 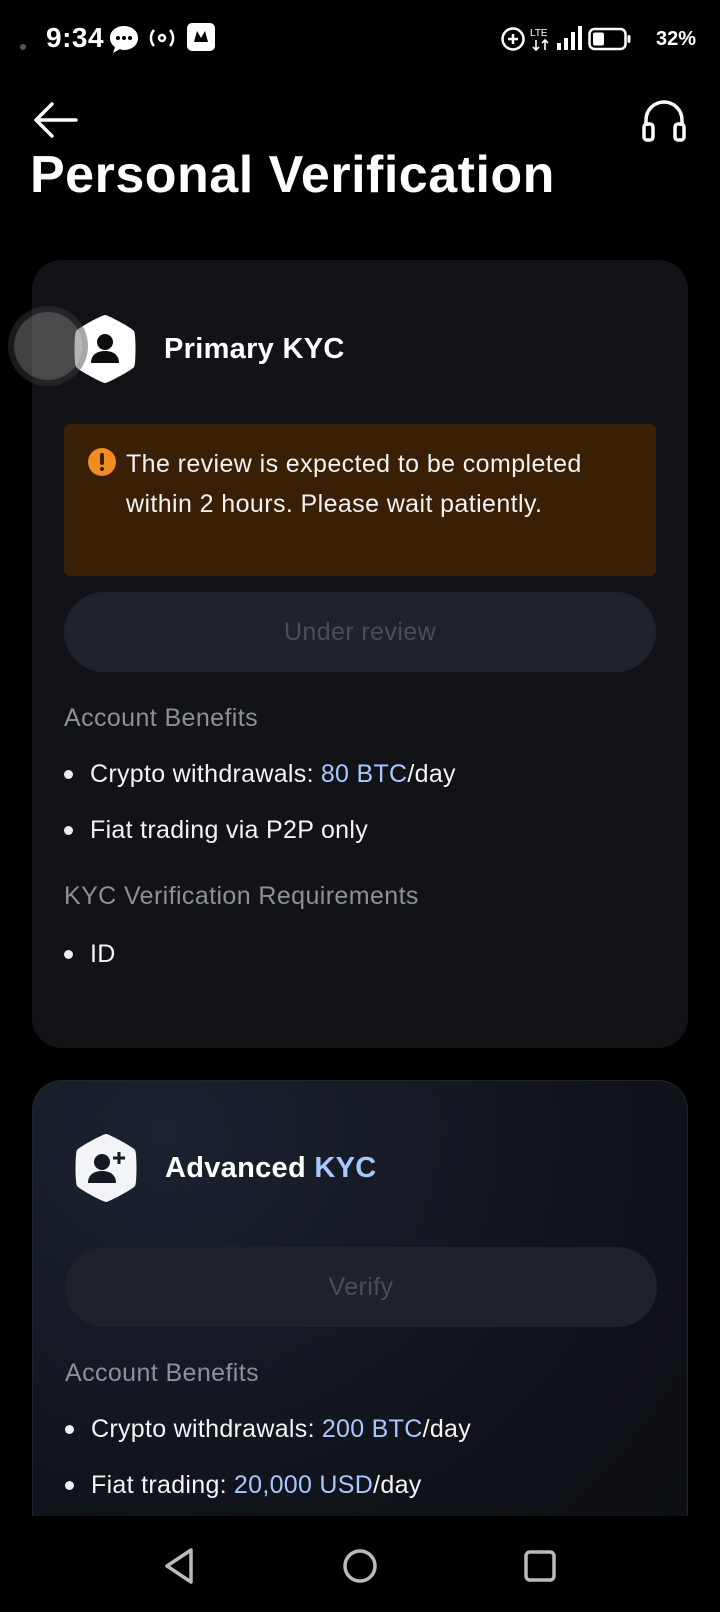 I want to click on battery-percent: 32%, so click(x=675, y=39).